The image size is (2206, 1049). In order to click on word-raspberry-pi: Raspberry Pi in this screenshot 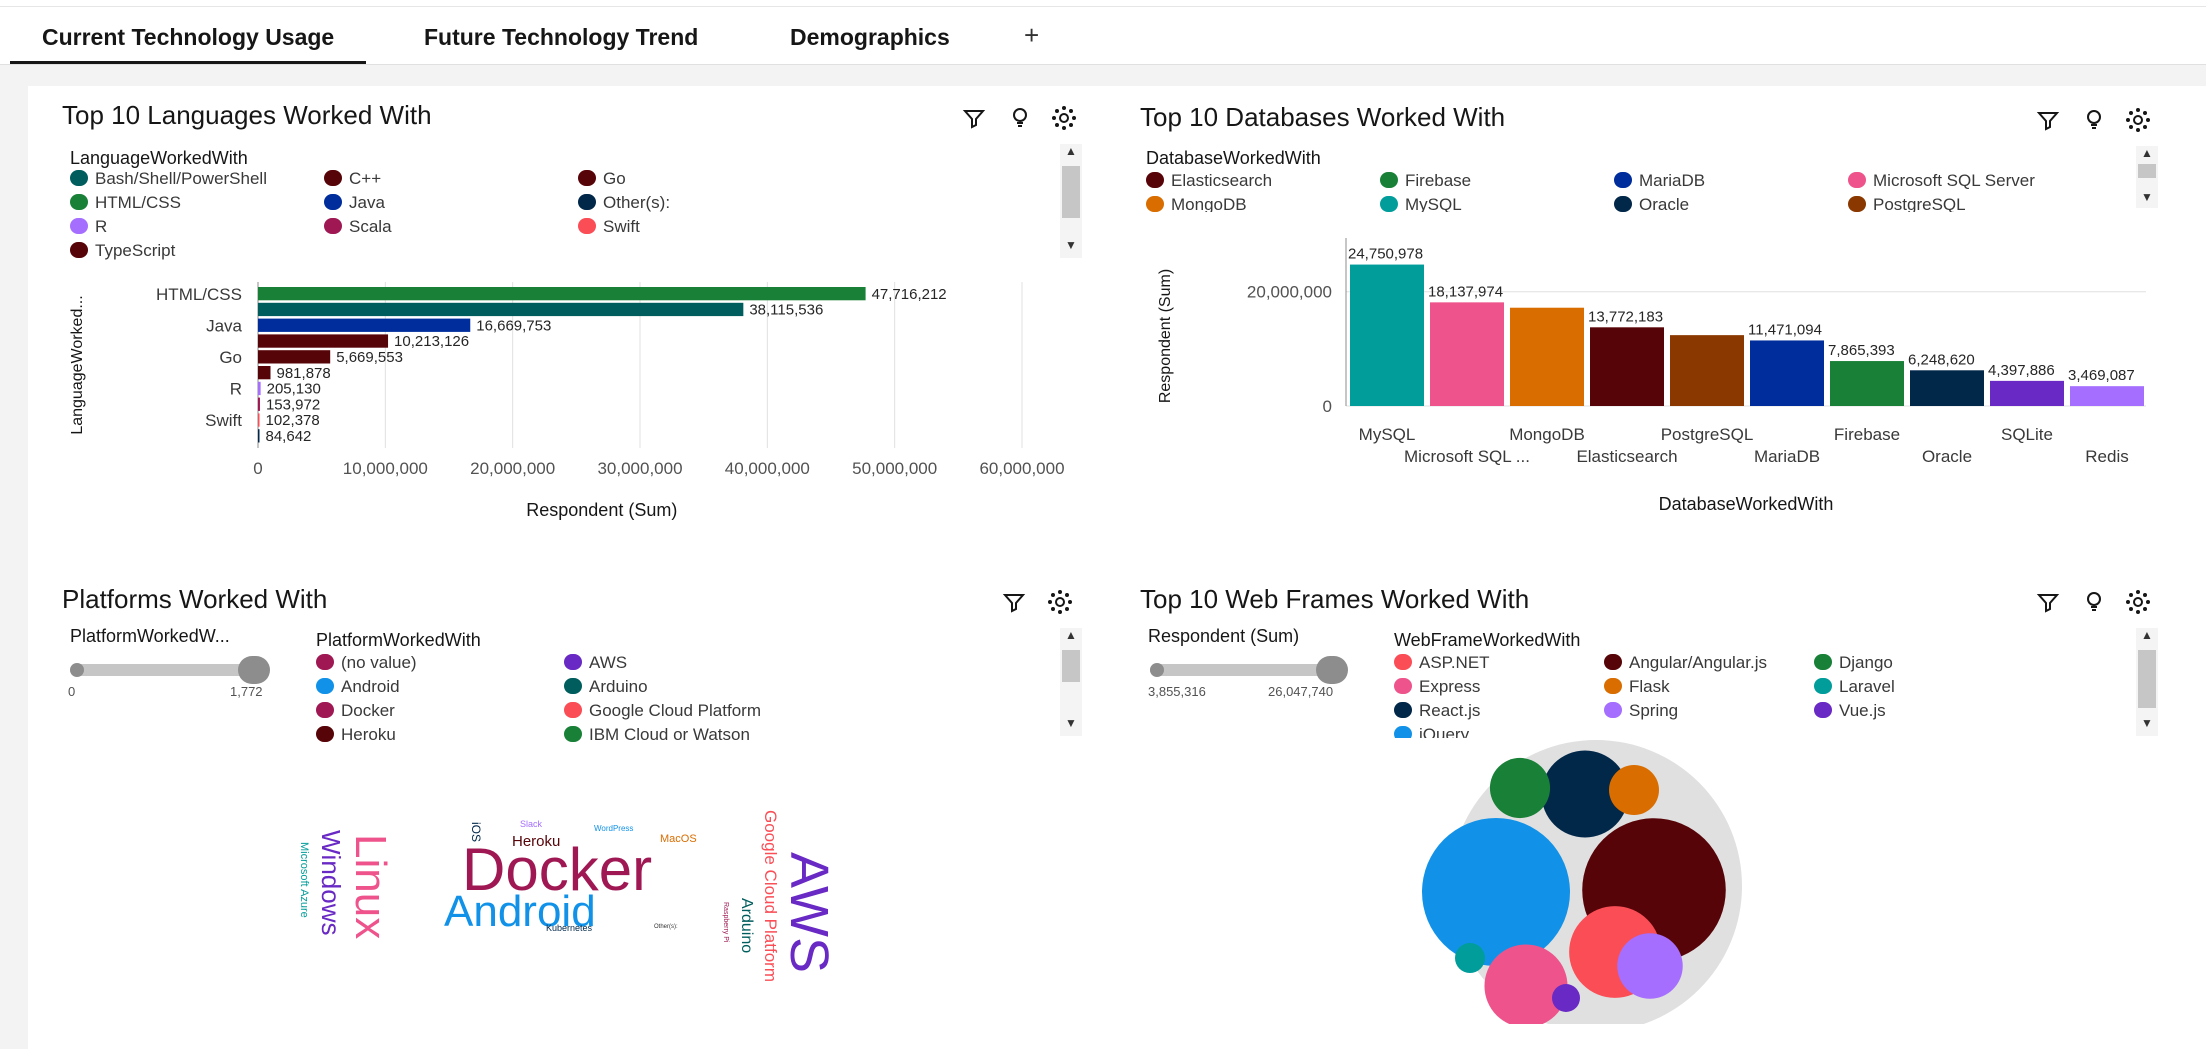, I will do `click(725, 922)`.